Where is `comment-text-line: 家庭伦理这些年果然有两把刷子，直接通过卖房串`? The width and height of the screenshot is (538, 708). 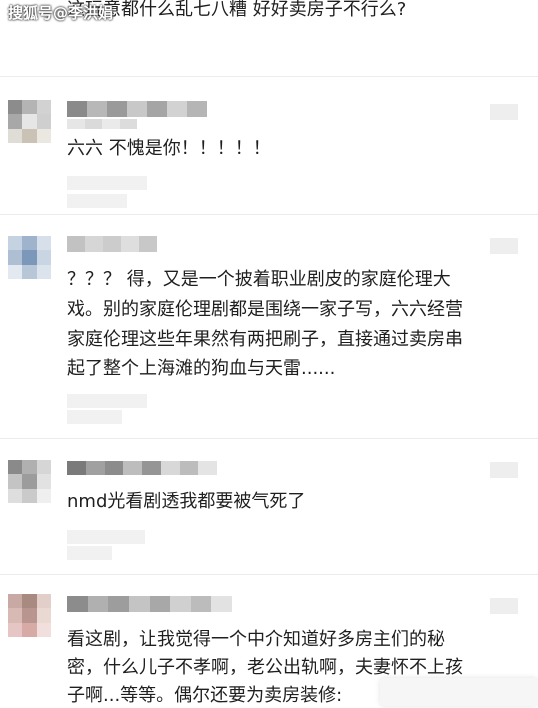 comment-text-line: 家庭伦理这些年果然有两把刷子，直接通过卖房串 is located at coordinates (265, 339).